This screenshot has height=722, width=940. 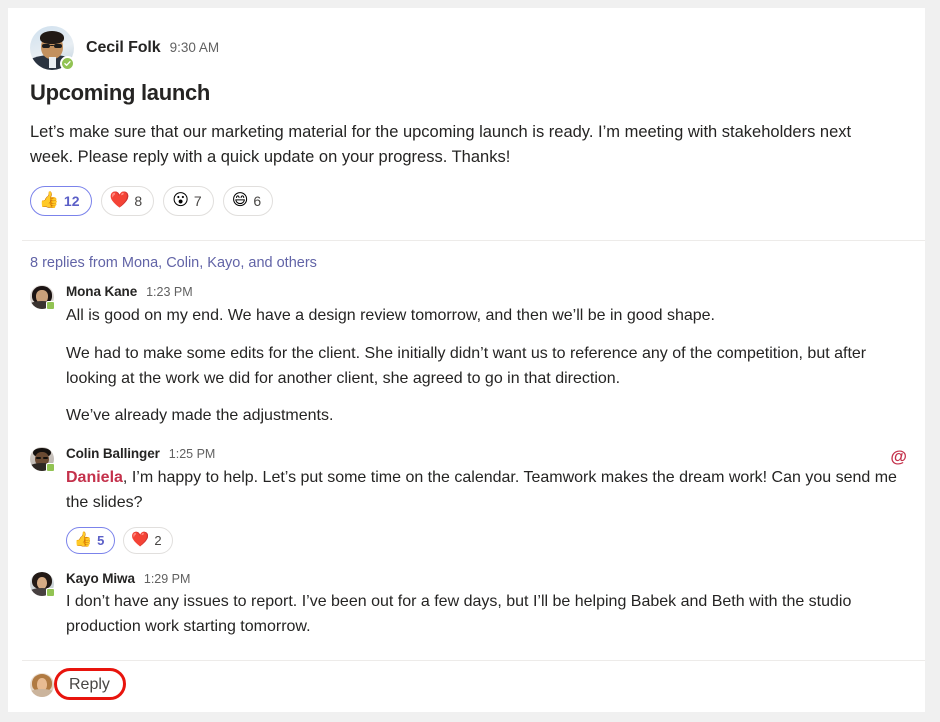 I want to click on avatar-cecil-folk, so click(x=52, y=48).